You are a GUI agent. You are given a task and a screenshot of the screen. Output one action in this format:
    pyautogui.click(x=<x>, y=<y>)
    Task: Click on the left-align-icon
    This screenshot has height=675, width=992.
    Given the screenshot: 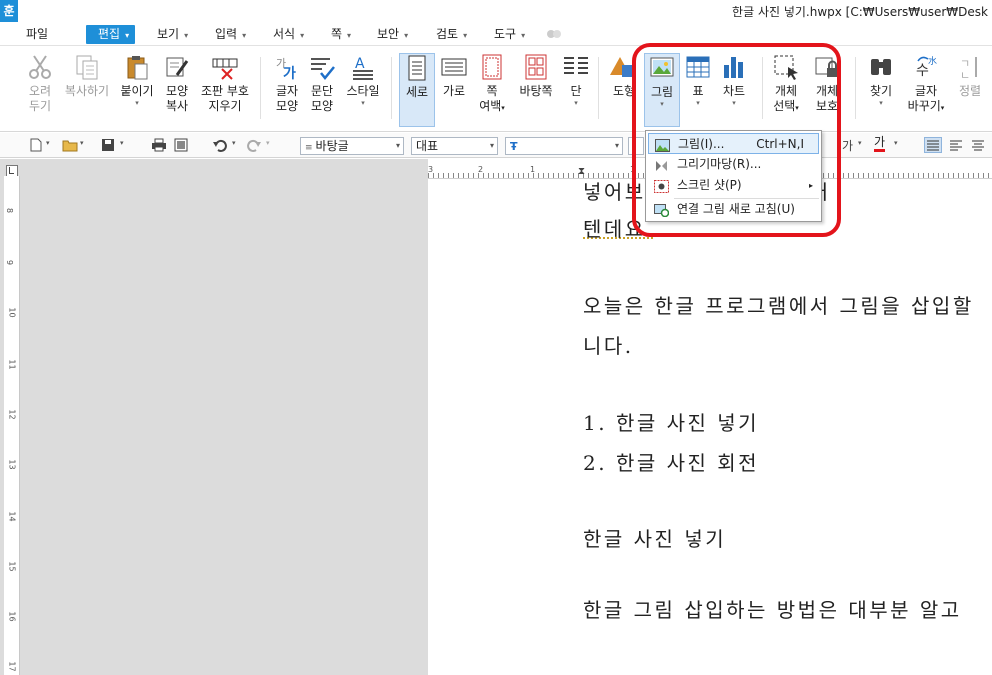 What is the action you would take?
    pyautogui.click(x=956, y=145)
    